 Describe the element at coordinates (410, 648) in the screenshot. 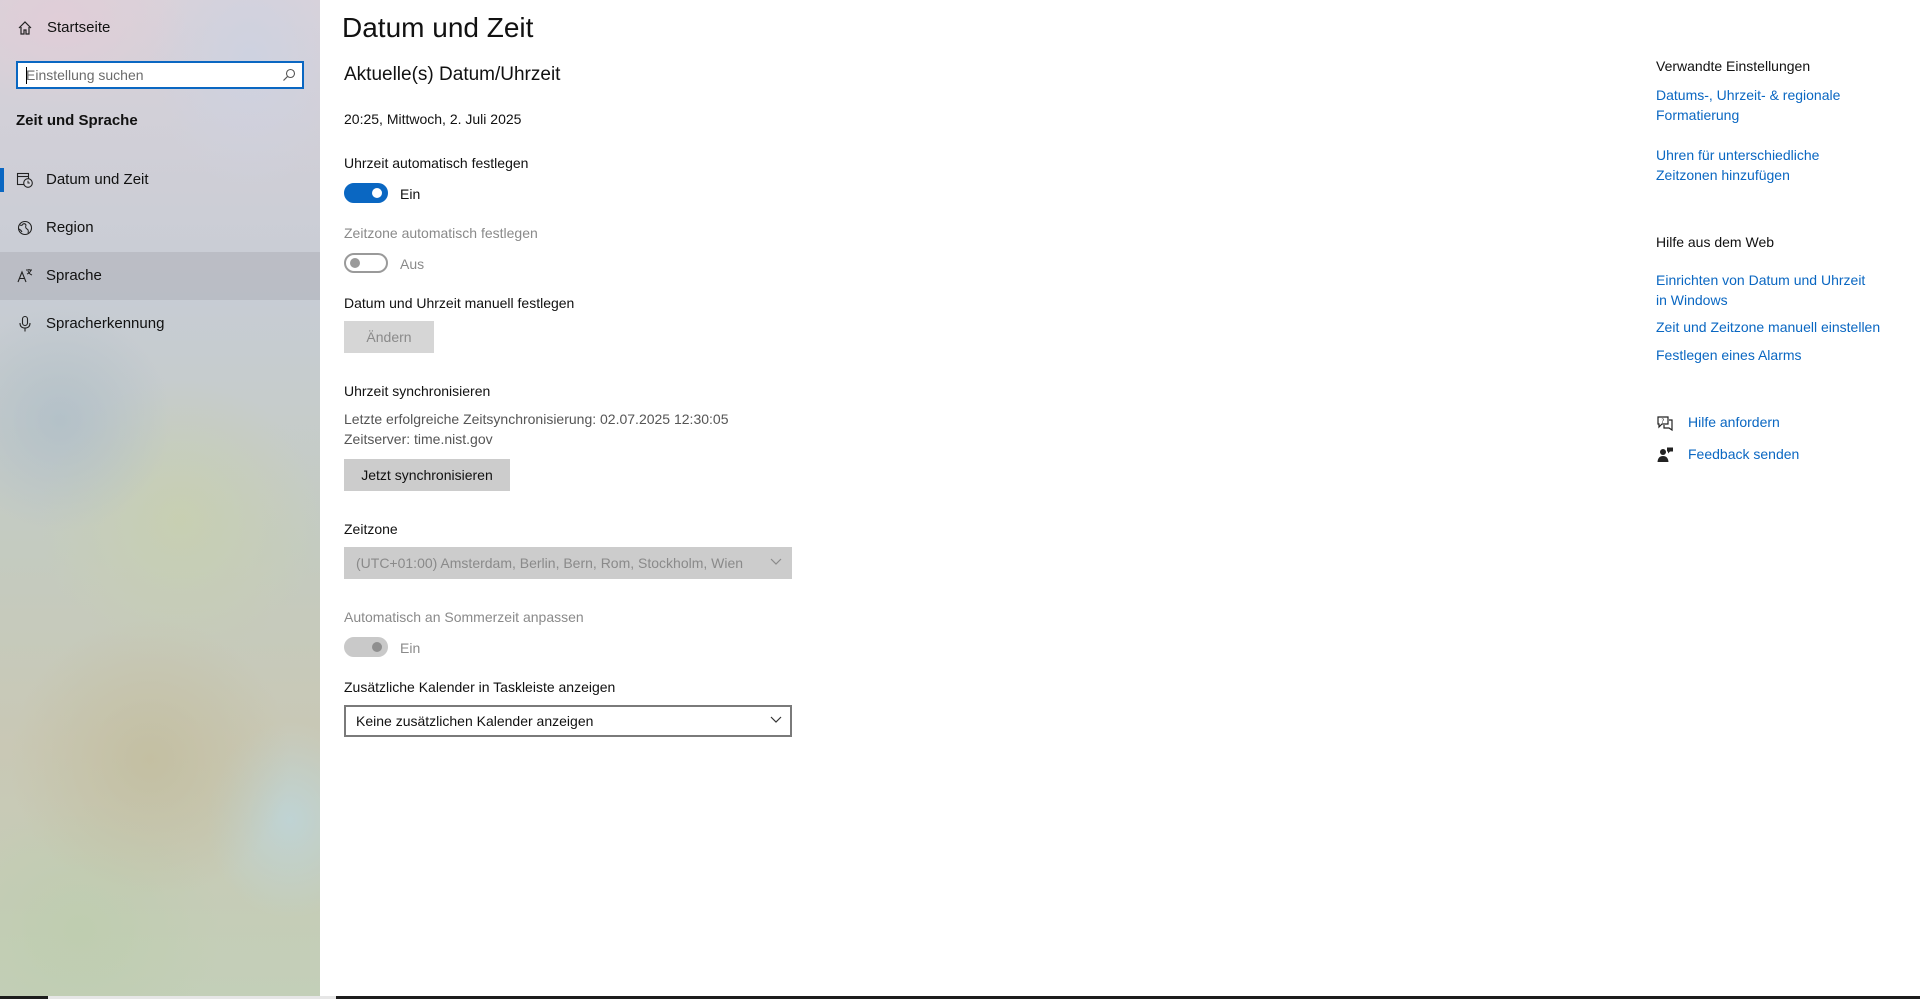

I see `dst-state: Ein` at that location.